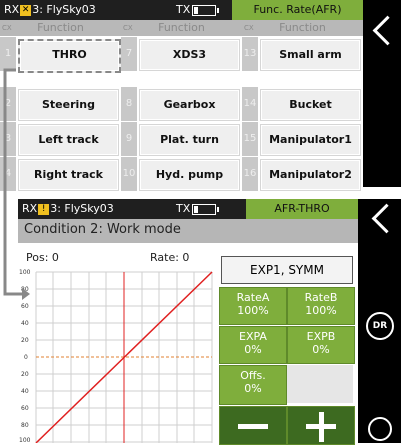  I want to click on y-tick: 80, so click(25, 425).